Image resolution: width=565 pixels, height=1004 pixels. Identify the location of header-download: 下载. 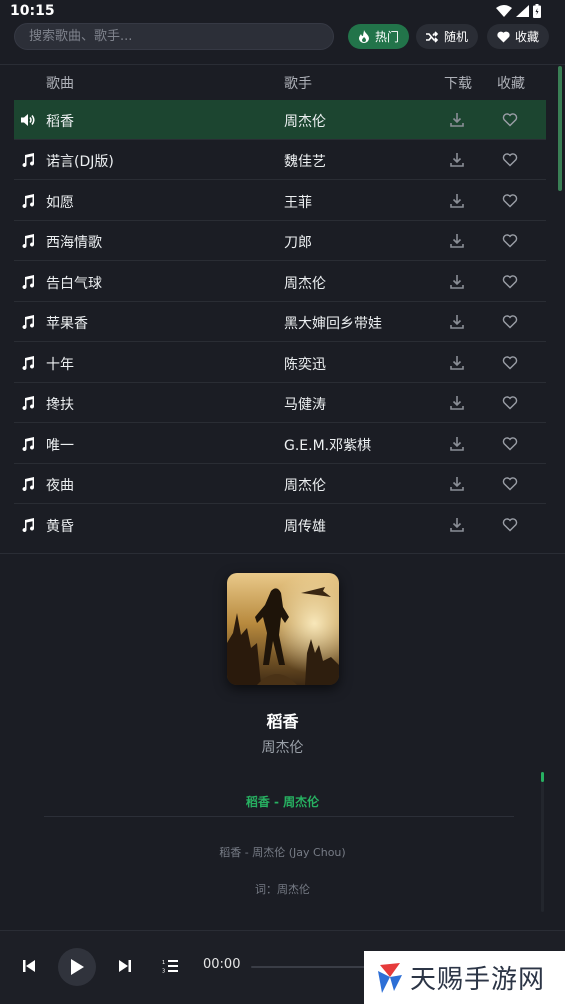
(458, 84).